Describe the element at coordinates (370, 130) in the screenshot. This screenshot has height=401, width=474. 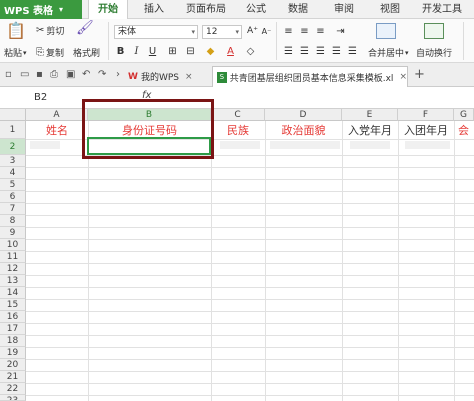
I see `cell-e1: 入党年月` at that location.